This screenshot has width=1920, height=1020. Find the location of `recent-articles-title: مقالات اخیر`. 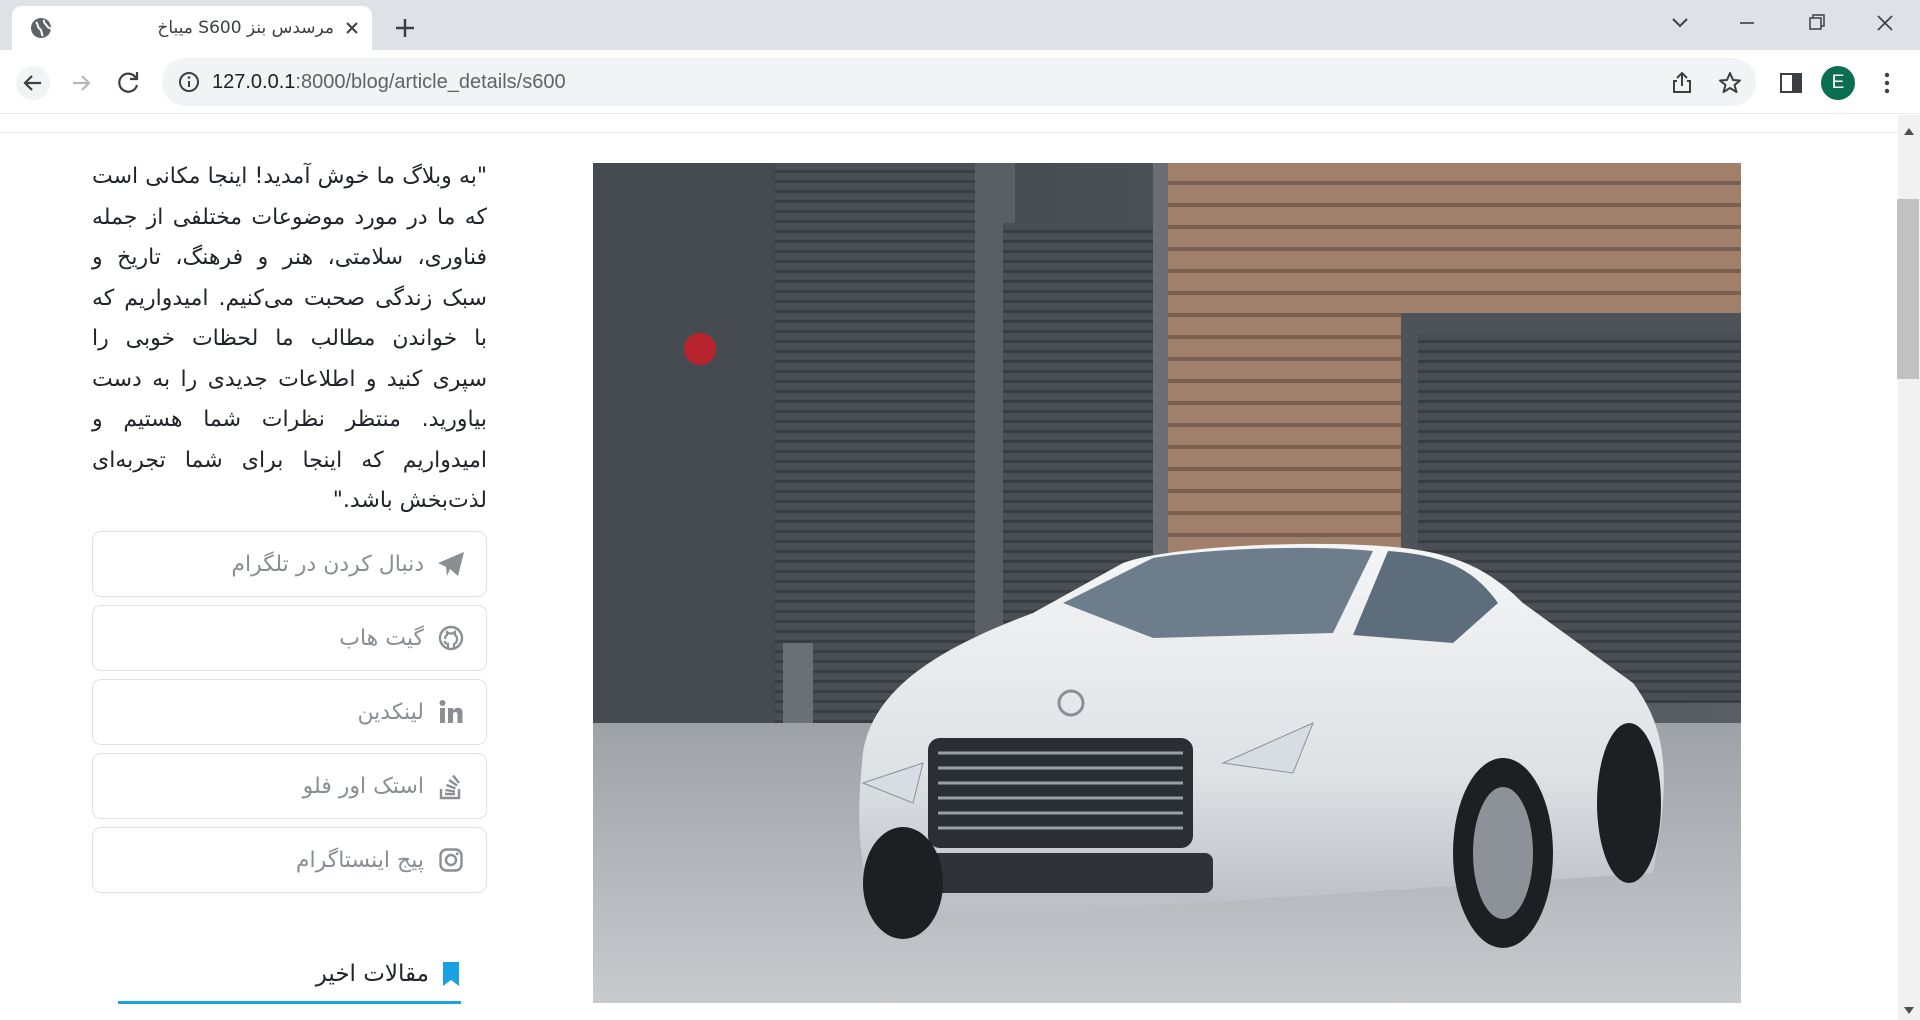

recent-articles-title: مقالات اخیر is located at coordinates (372, 974).